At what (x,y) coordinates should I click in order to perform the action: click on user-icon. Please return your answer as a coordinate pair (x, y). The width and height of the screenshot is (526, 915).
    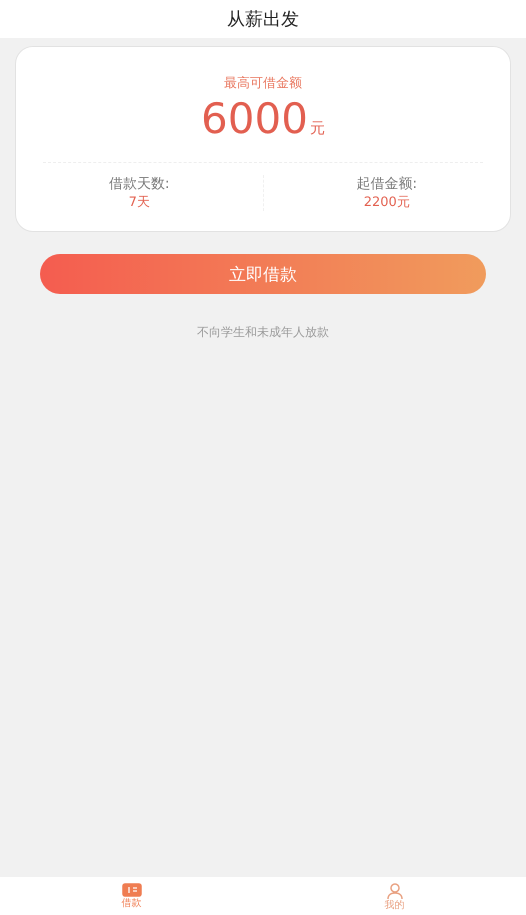
    Looking at the image, I should click on (395, 891).